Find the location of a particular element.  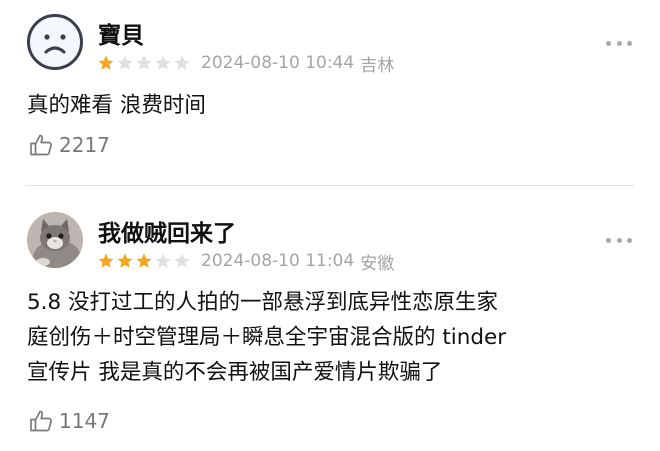

sad-face-icon is located at coordinates (55, 44).